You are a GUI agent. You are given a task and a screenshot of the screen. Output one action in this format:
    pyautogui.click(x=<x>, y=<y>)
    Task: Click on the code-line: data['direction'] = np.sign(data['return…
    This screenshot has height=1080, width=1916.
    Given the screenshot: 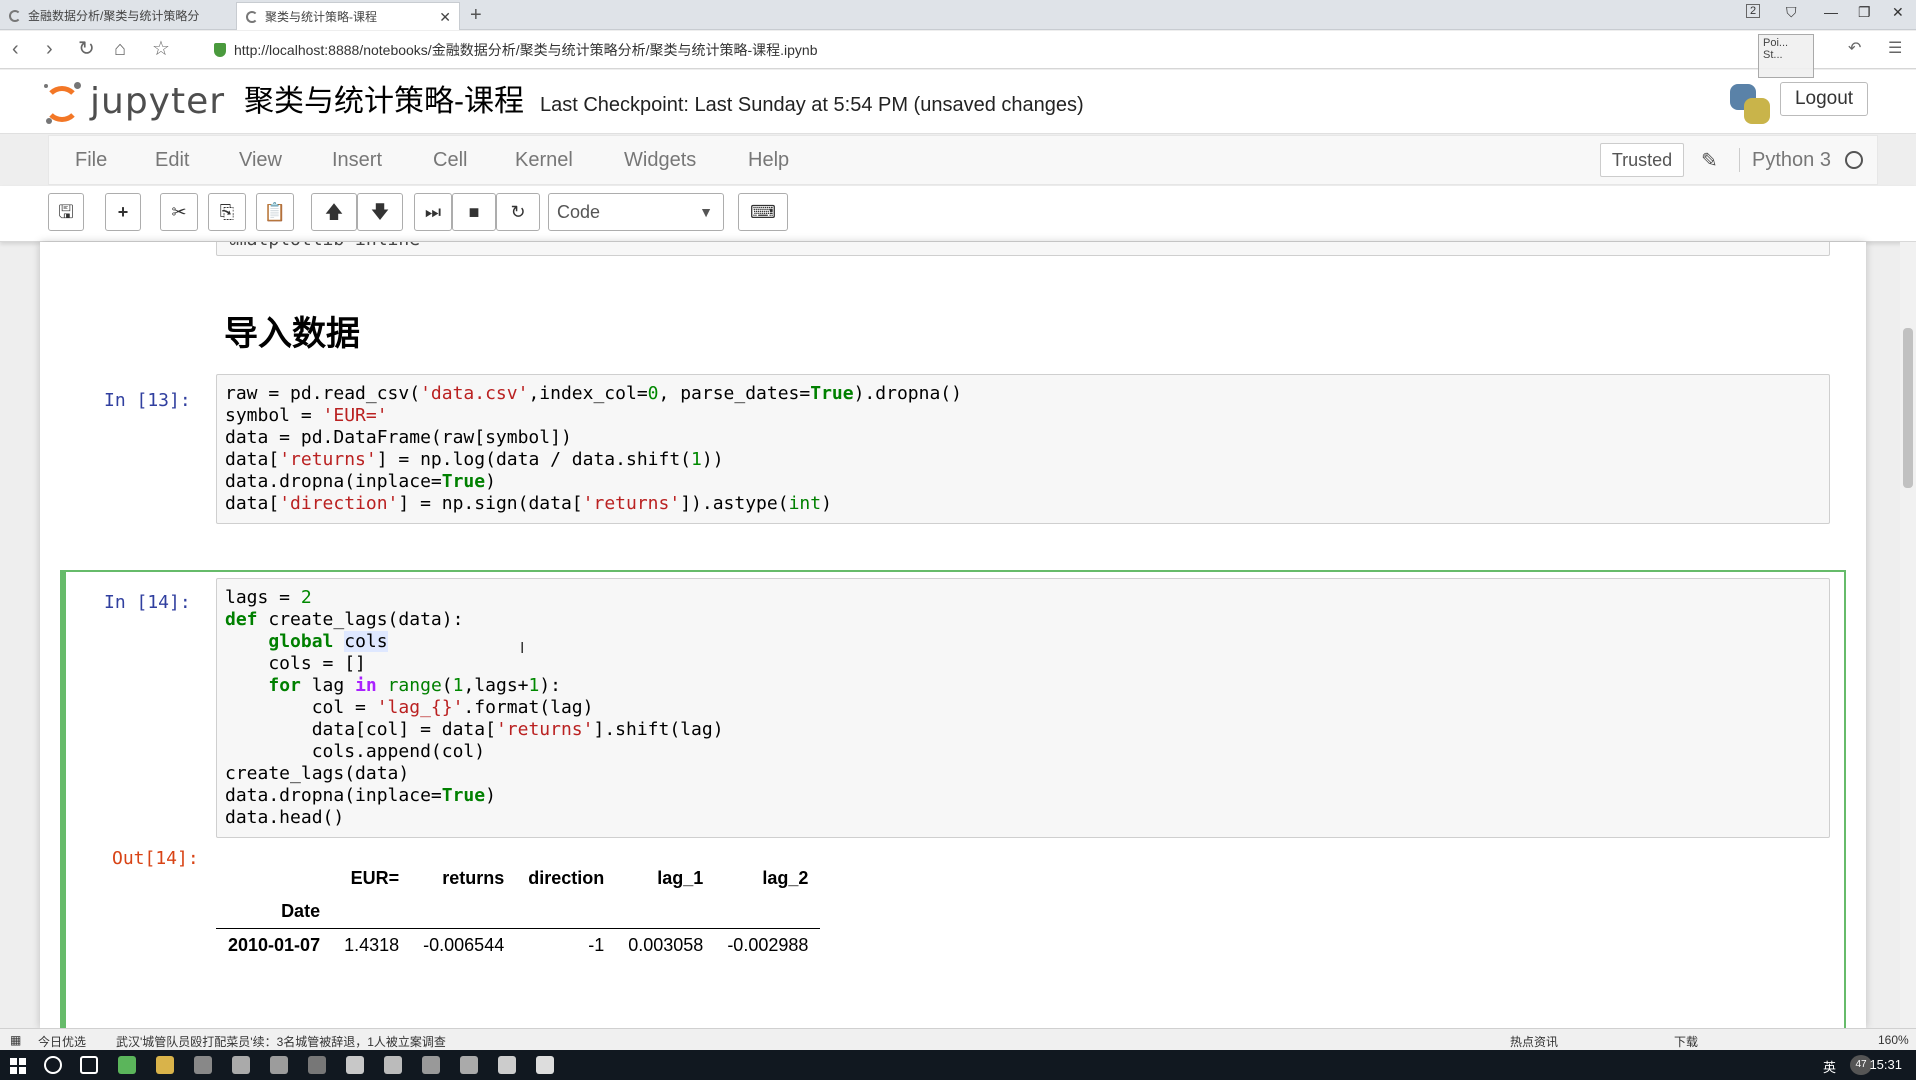 What is the action you would take?
    pyautogui.click(x=528, y=503)
    